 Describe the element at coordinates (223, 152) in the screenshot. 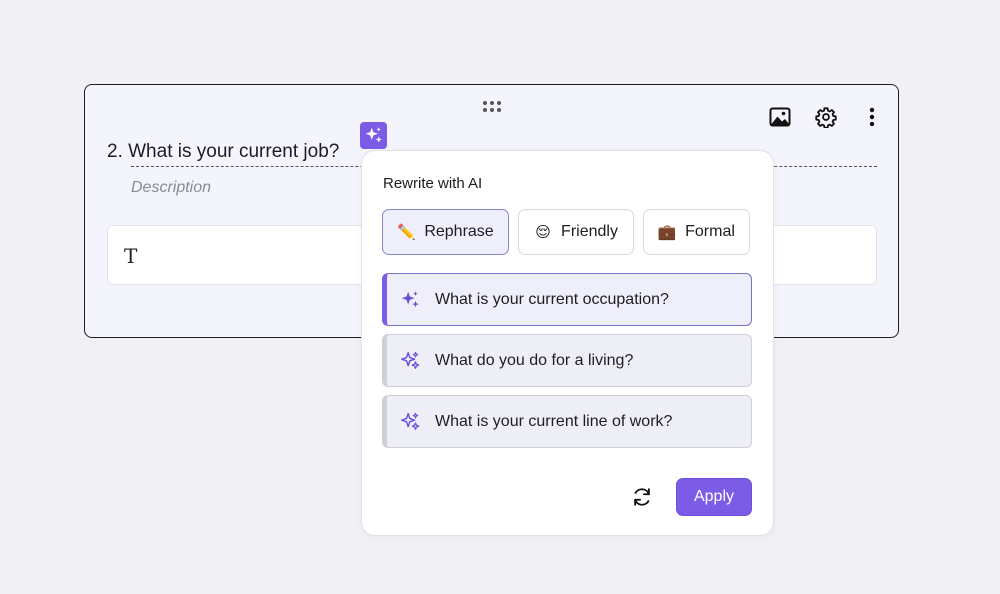

I see `question-title: 2. What is your current job?` at that location.